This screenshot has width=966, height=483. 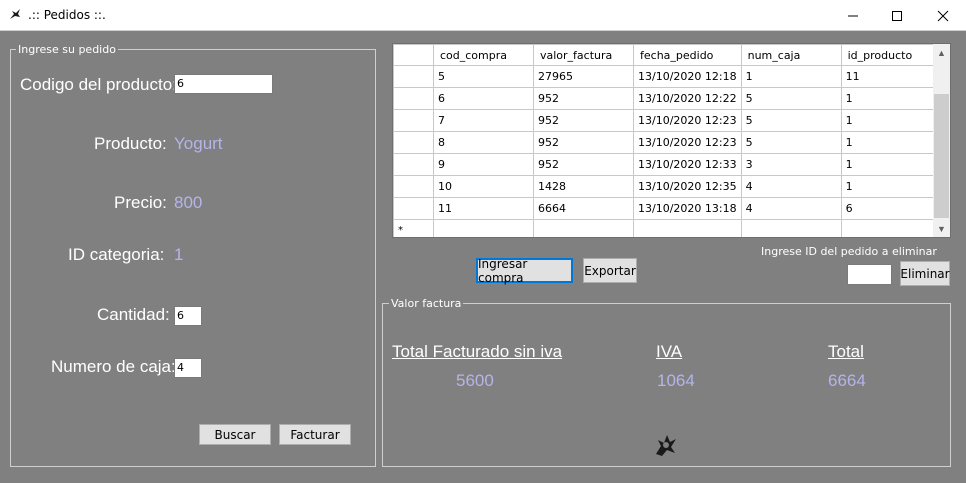 I want to click on table-row: 7 952 13/10/2020 12:23 5 1, so click(x=667, y=120).